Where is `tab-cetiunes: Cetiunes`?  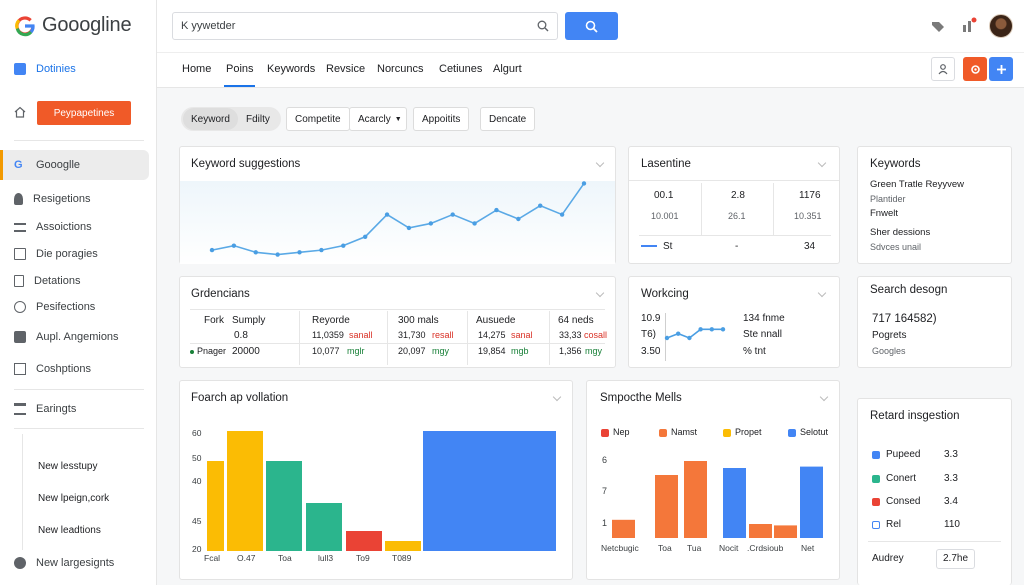 tab-cetiunes: Cetiunes is located at coordinates (460, 69).